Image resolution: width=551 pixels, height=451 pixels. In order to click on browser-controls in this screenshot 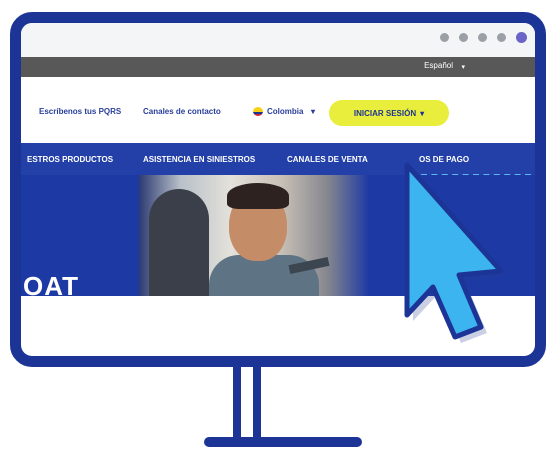, I will do `click(483, 37)`.